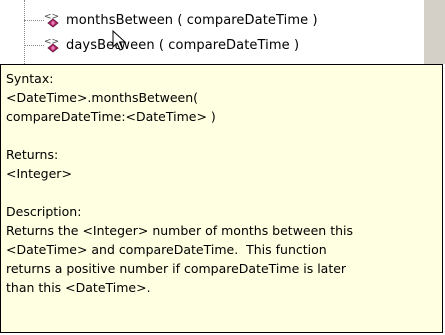  What do you see at coordinates (44, 211) in the screenshot?
I see `description-heading: Description:` at bounding box center [44, 211].